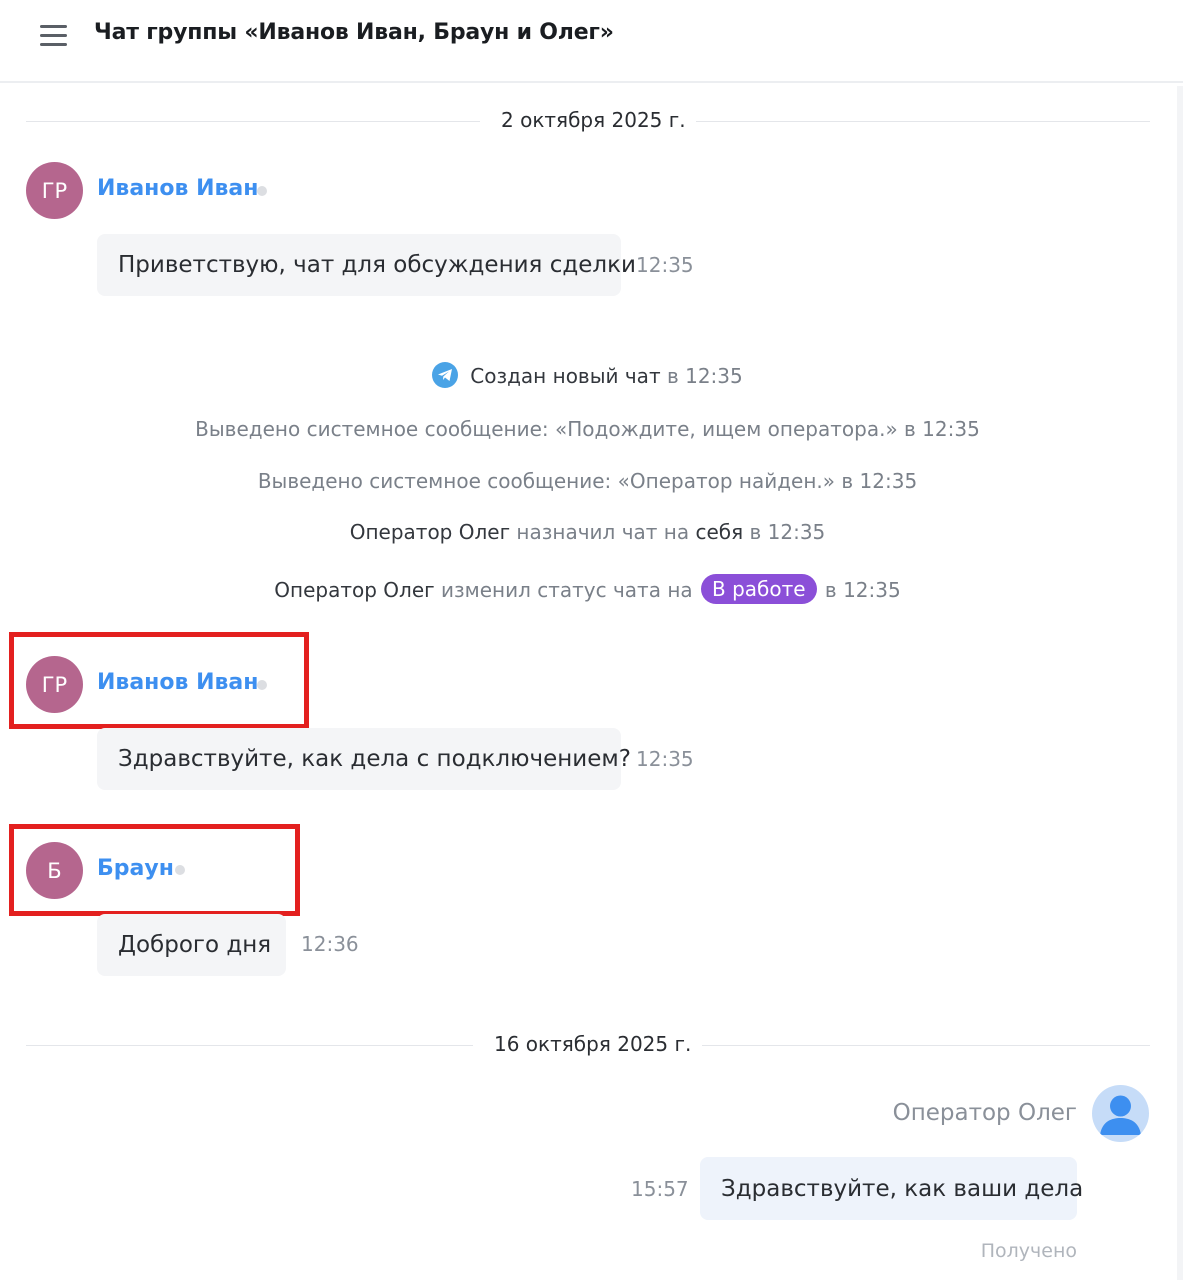  Describe the element at coordinates (54, 870) in the screenshot. I see `avatar: Б` at that location.